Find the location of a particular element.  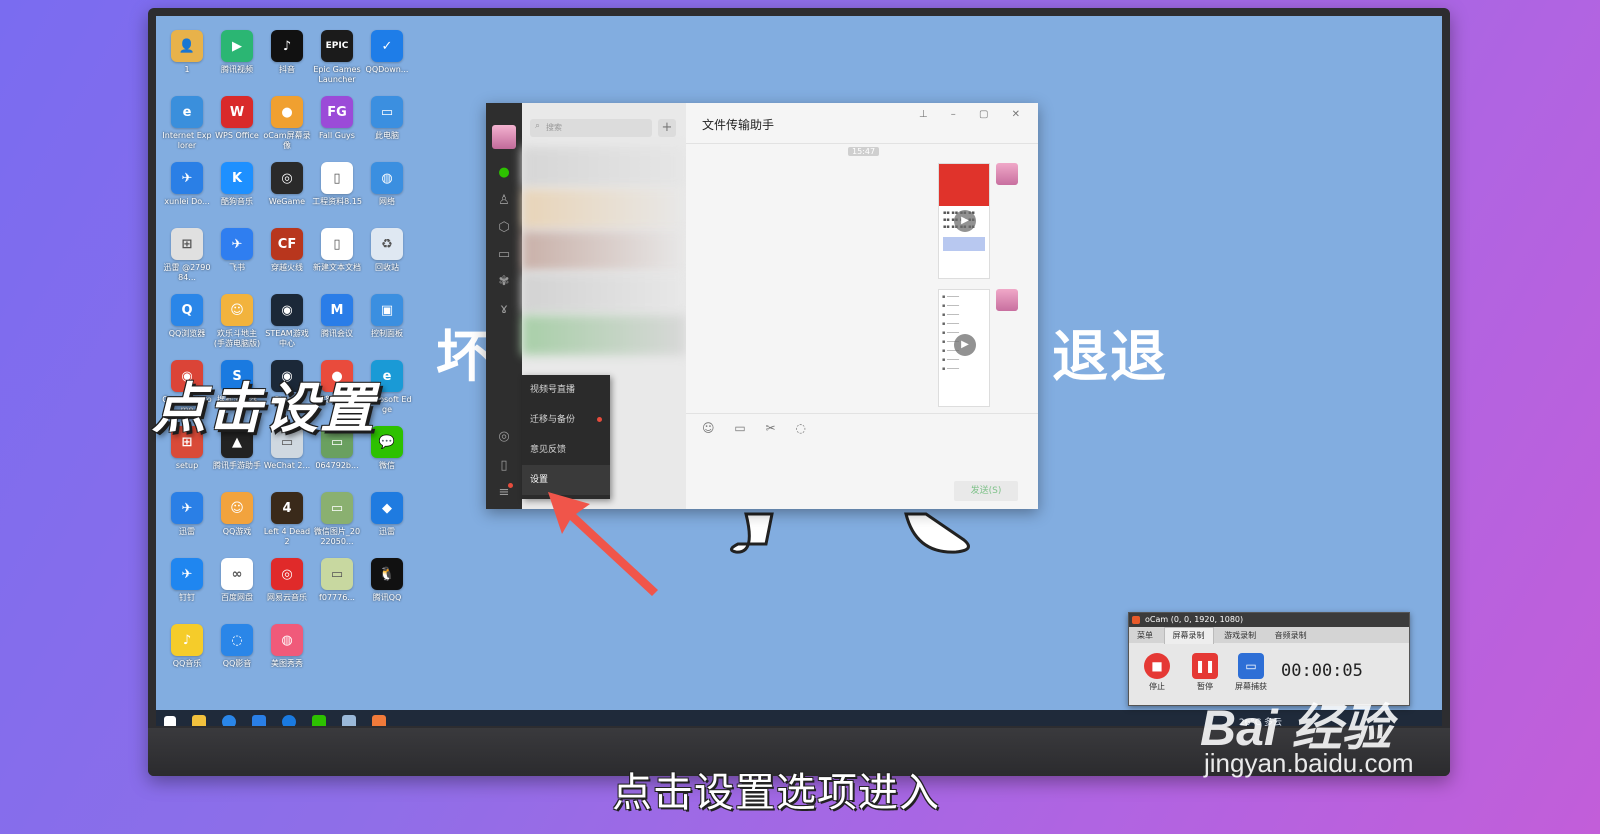

caption-overlay: 点击设置 is located at coordinates (264, 408).